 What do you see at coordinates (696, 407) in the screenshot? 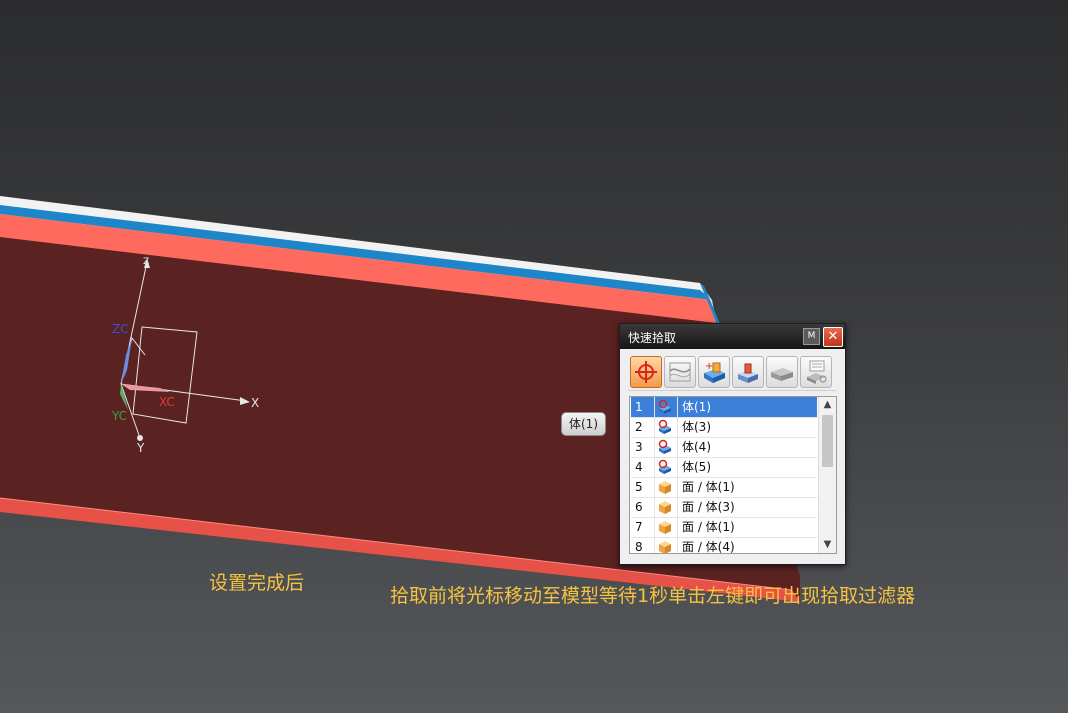
I see `row-label: 体(1)` at bounding box center [696, 407].